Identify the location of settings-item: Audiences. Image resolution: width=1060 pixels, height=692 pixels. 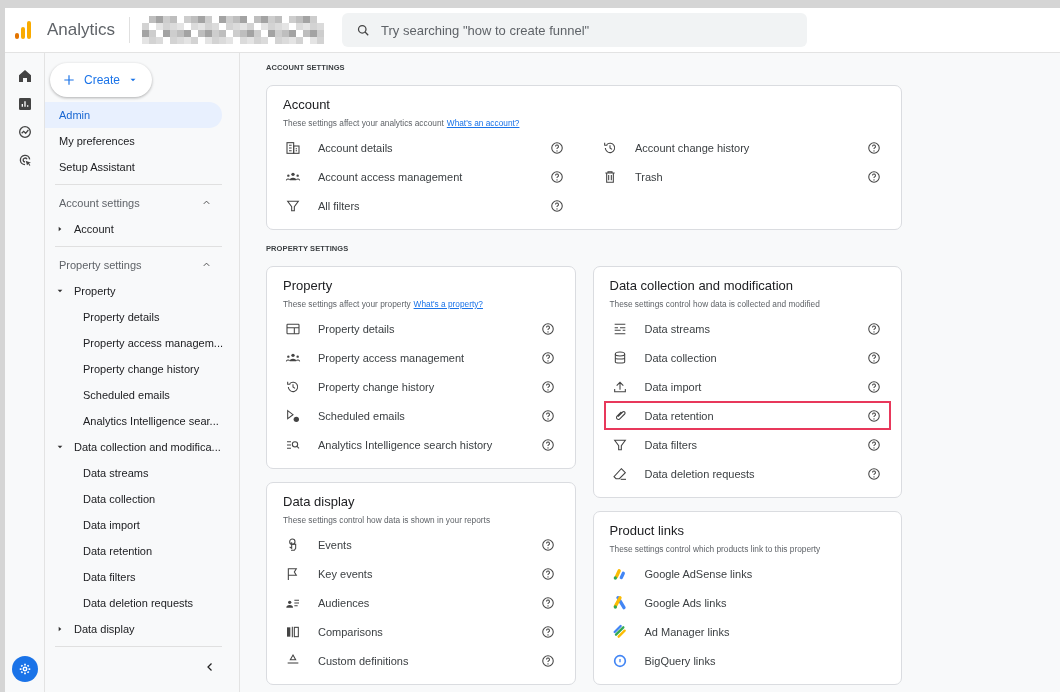
(421, 602).